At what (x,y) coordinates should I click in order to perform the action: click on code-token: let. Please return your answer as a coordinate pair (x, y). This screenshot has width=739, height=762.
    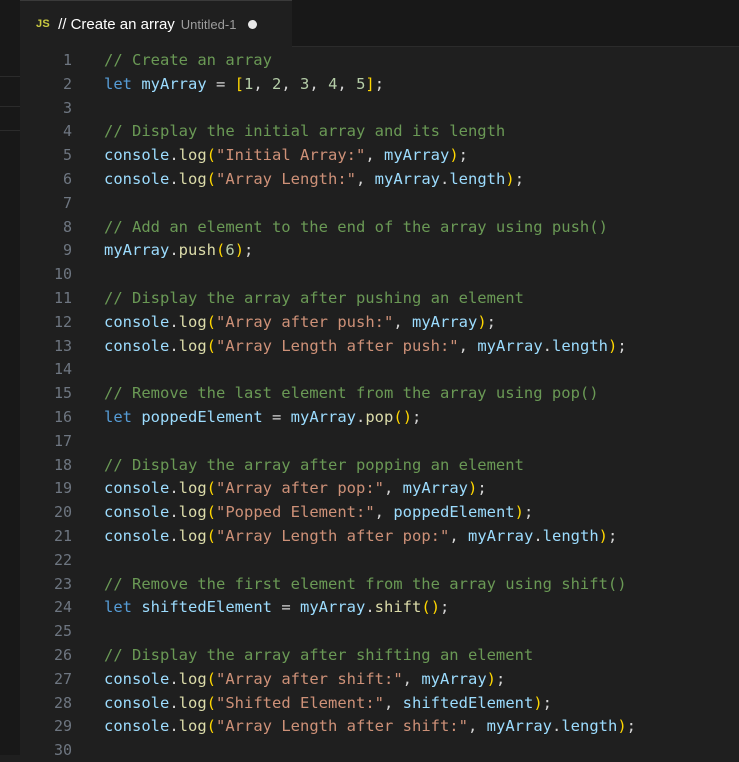
    Looking at the image, I should click on (118, 417).